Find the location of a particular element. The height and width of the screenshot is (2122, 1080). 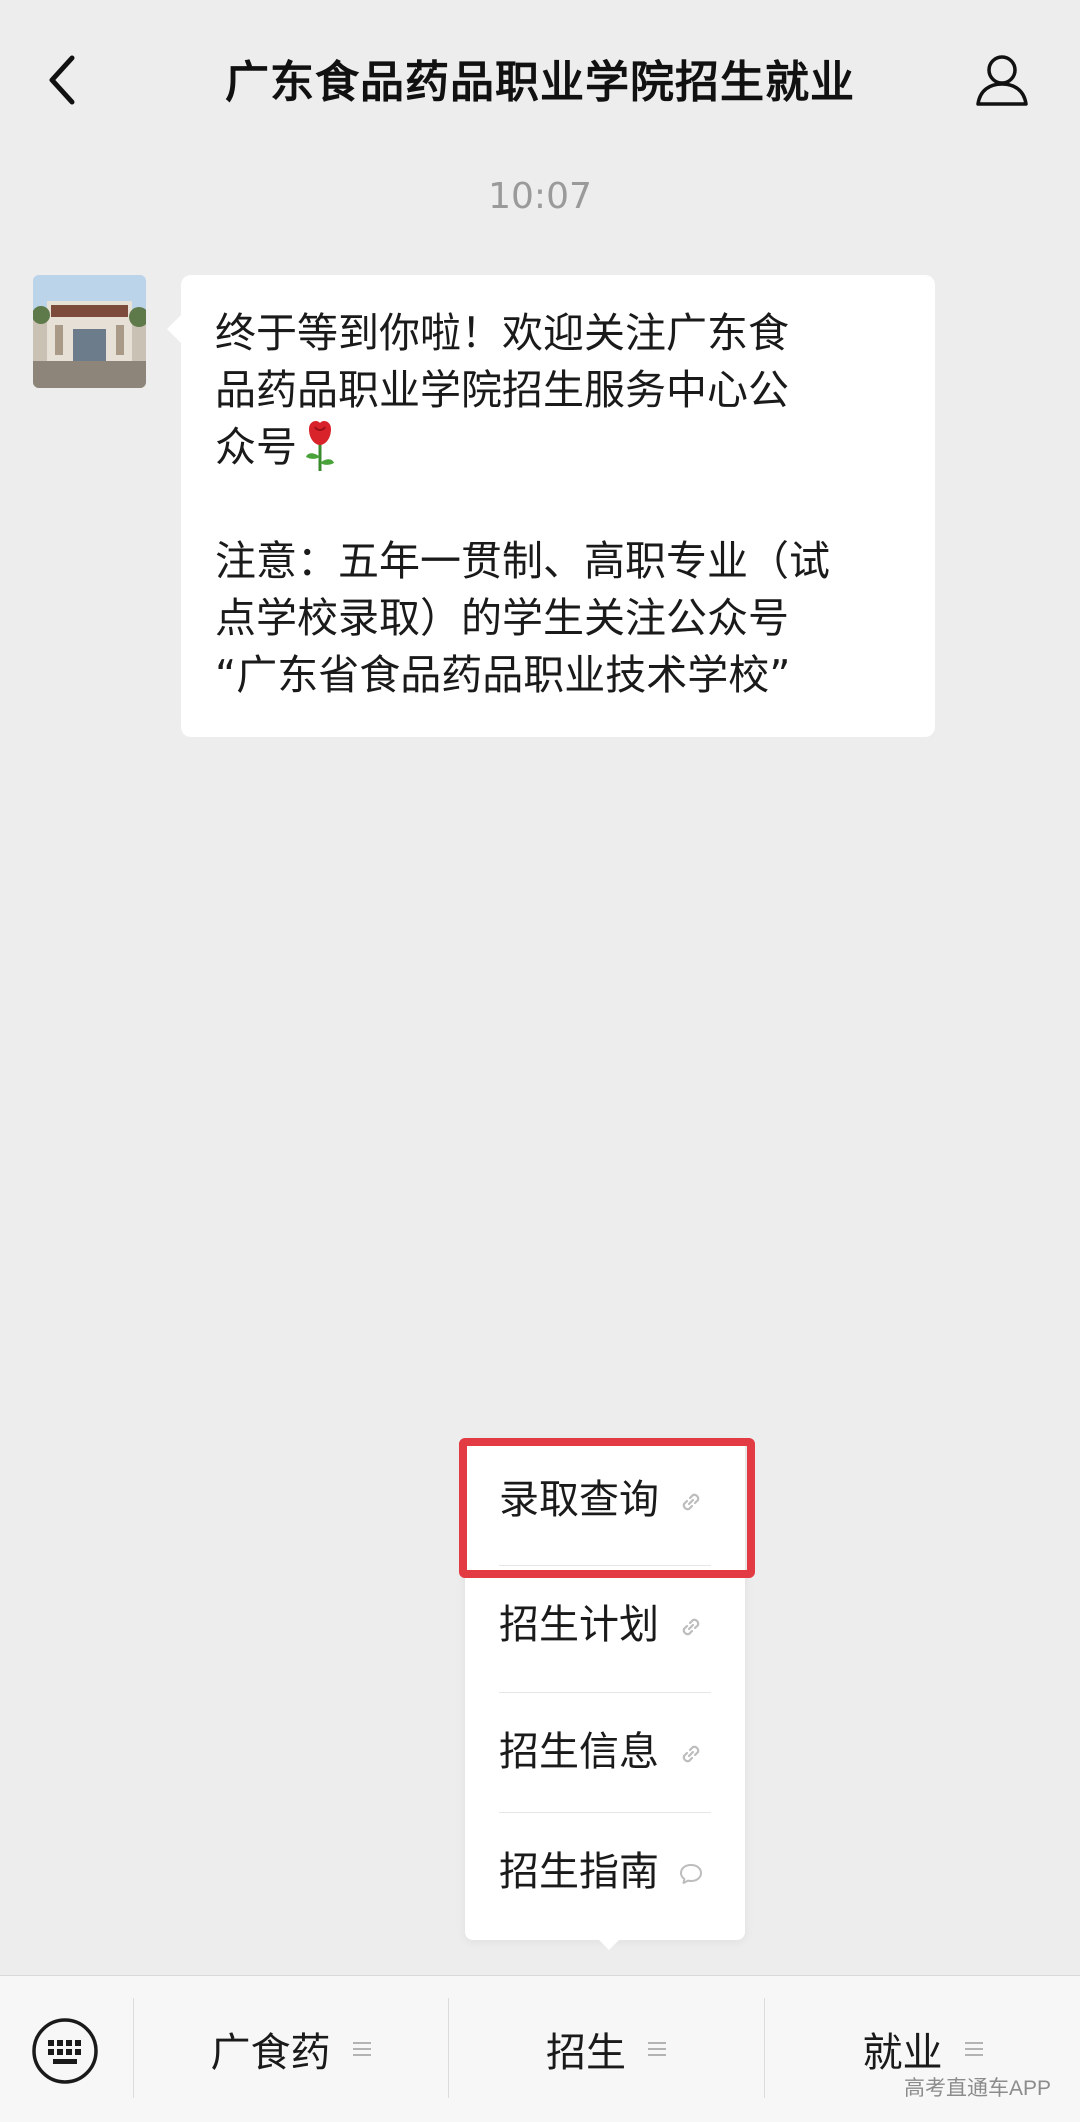

campus-gate-image is located at coordinates (89, 331).